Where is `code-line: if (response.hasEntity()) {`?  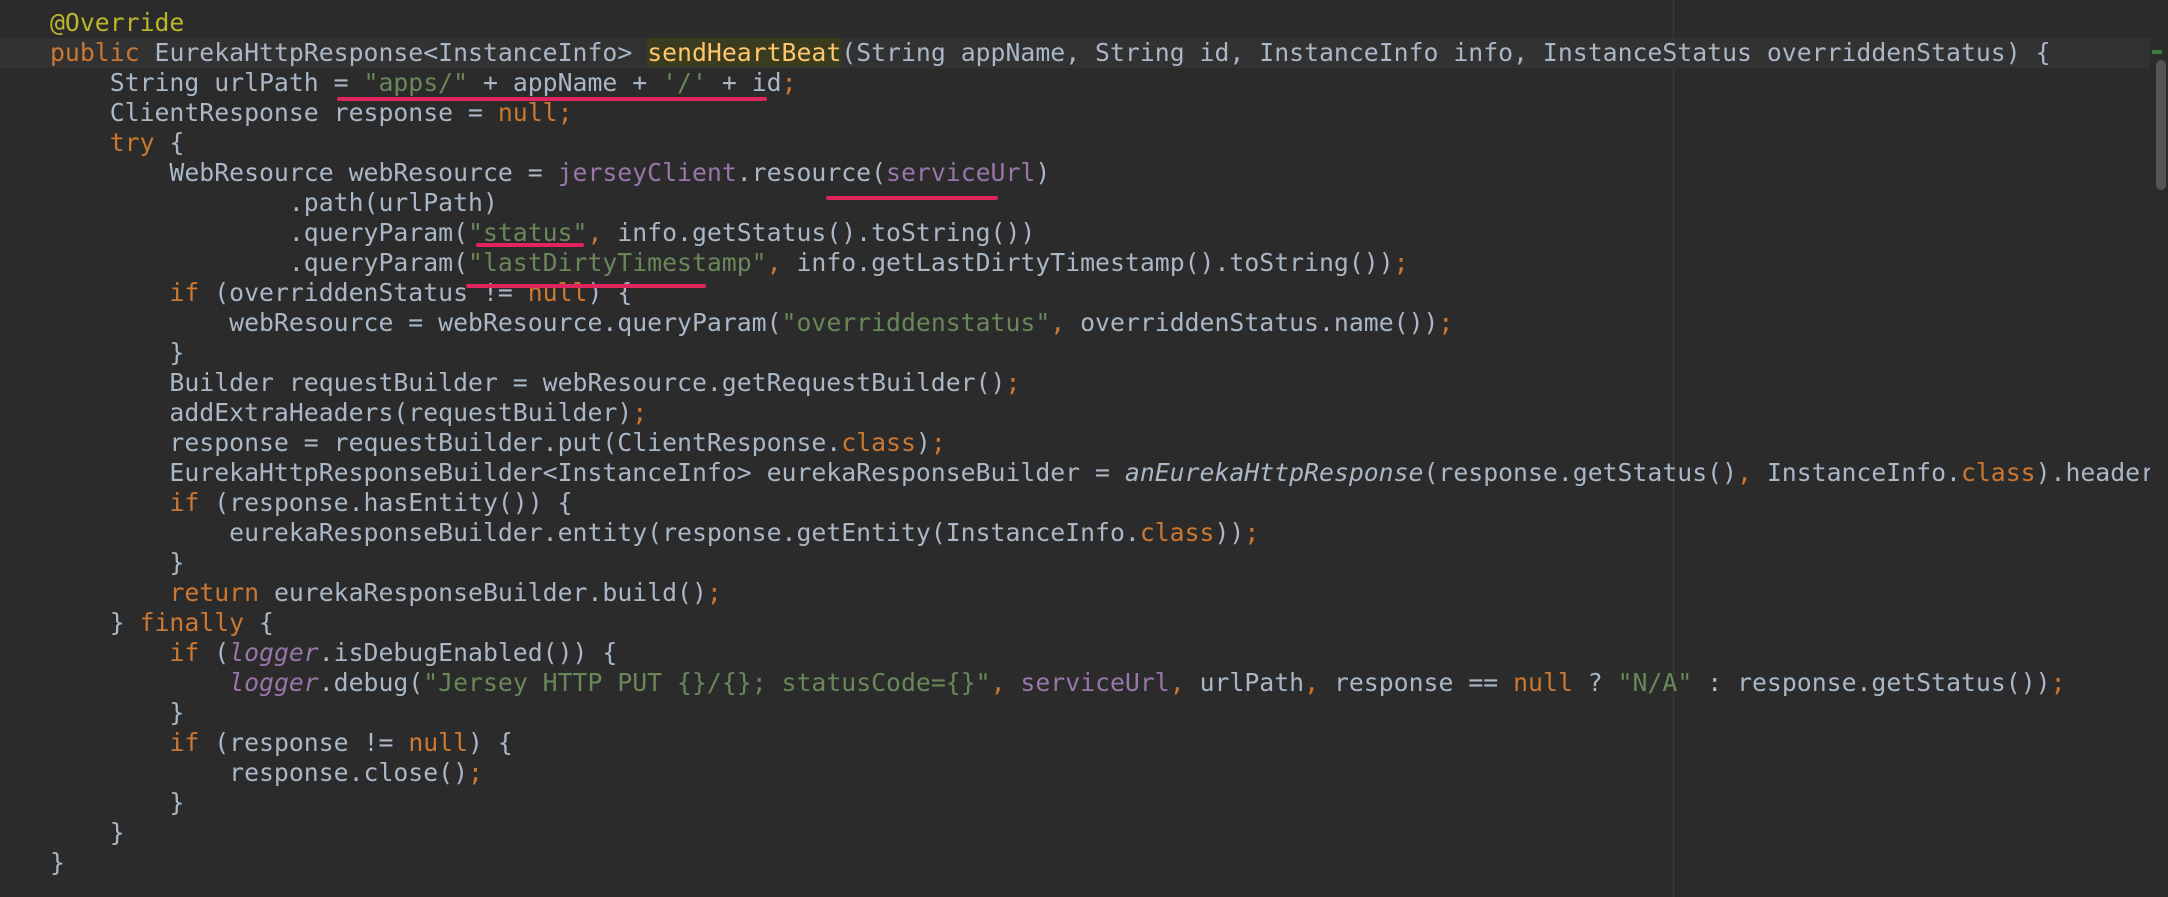 code-line: if (response.hasEntity()) { is located at coordinates (1109, 503).